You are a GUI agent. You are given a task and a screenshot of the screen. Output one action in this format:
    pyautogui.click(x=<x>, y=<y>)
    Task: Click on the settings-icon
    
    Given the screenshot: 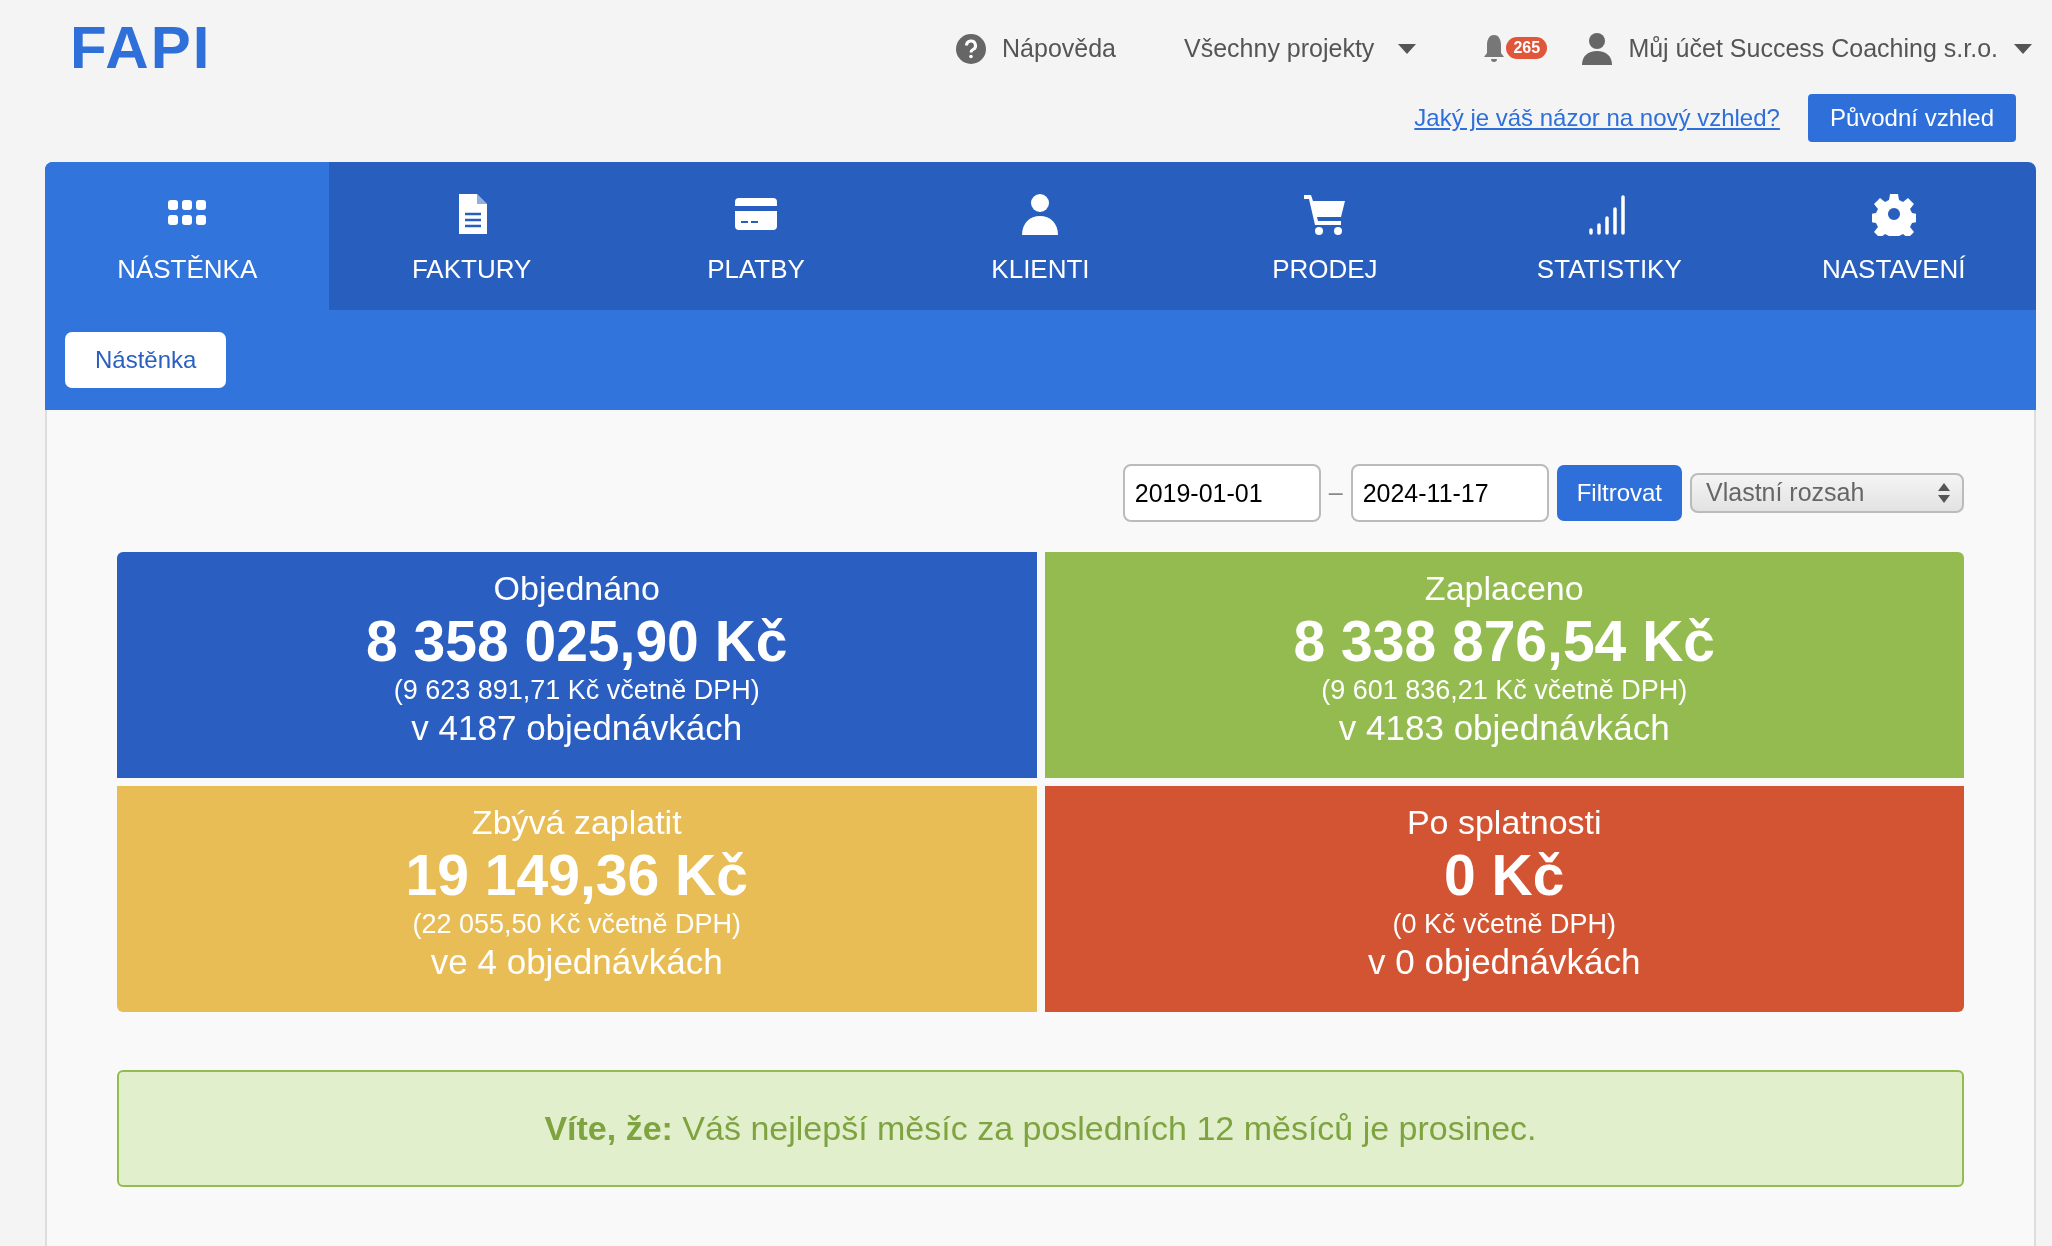 What is the action you would take?
    pyautogui.click(x=1893, y=214)
    